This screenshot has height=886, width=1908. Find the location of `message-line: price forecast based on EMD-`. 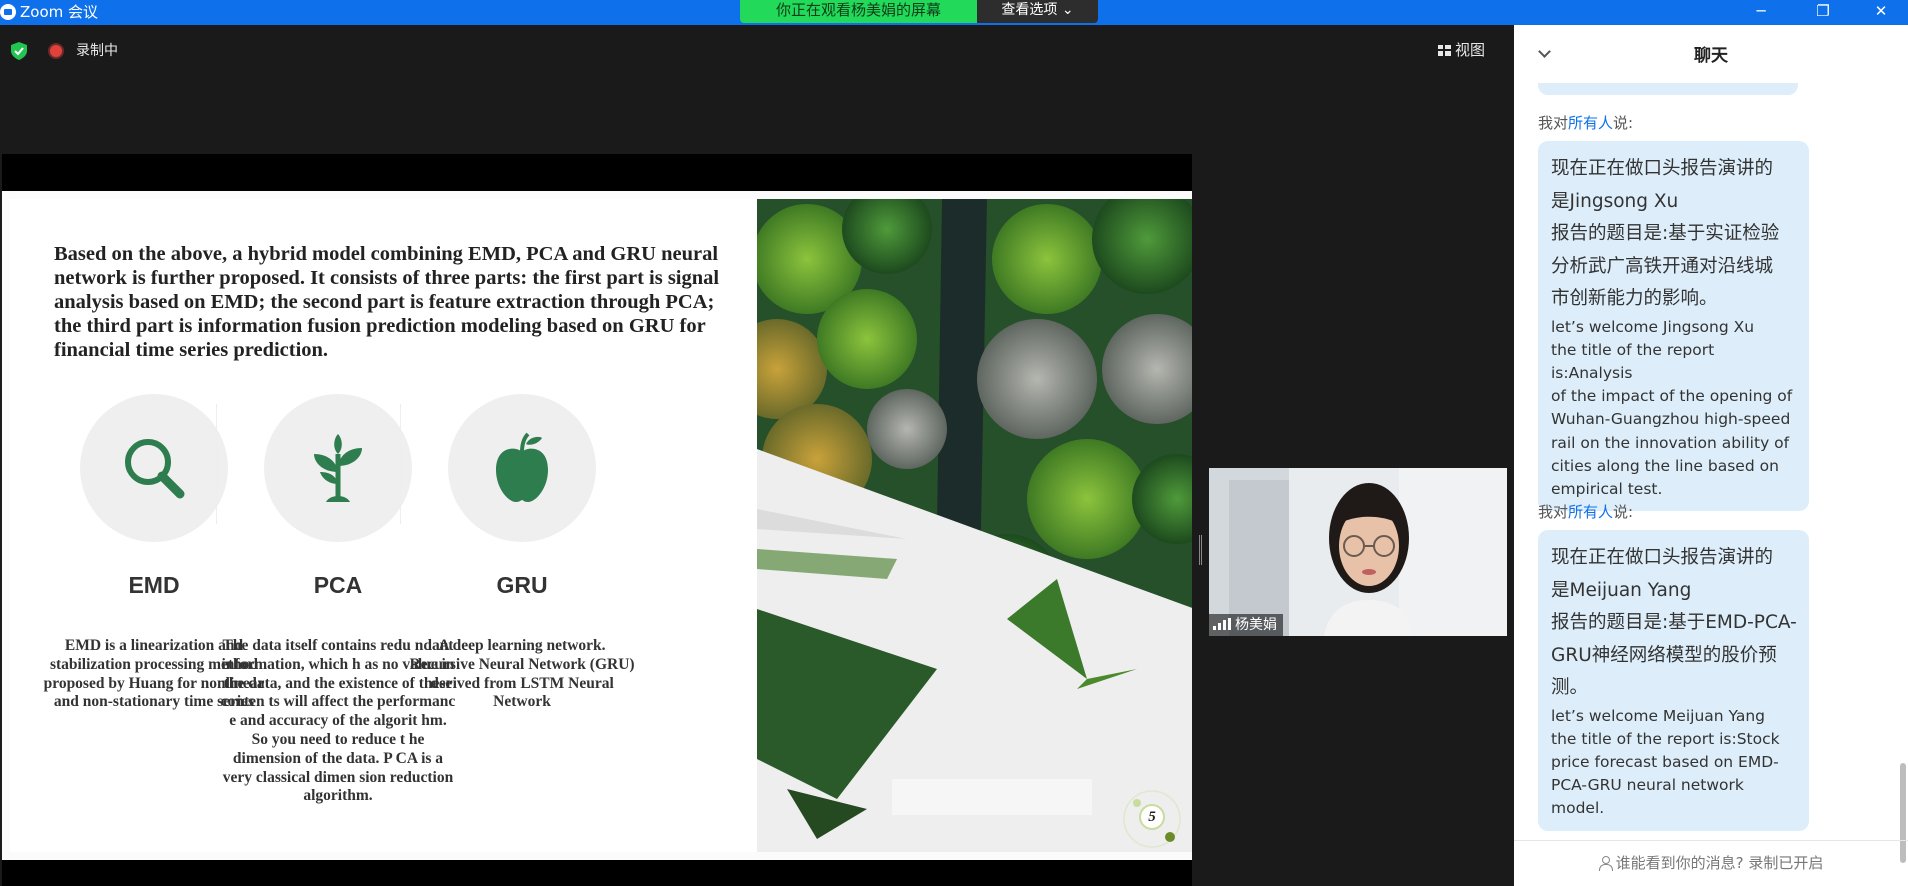

message-line: price forecast based on EMD- is located at coordinates (1665, 761).